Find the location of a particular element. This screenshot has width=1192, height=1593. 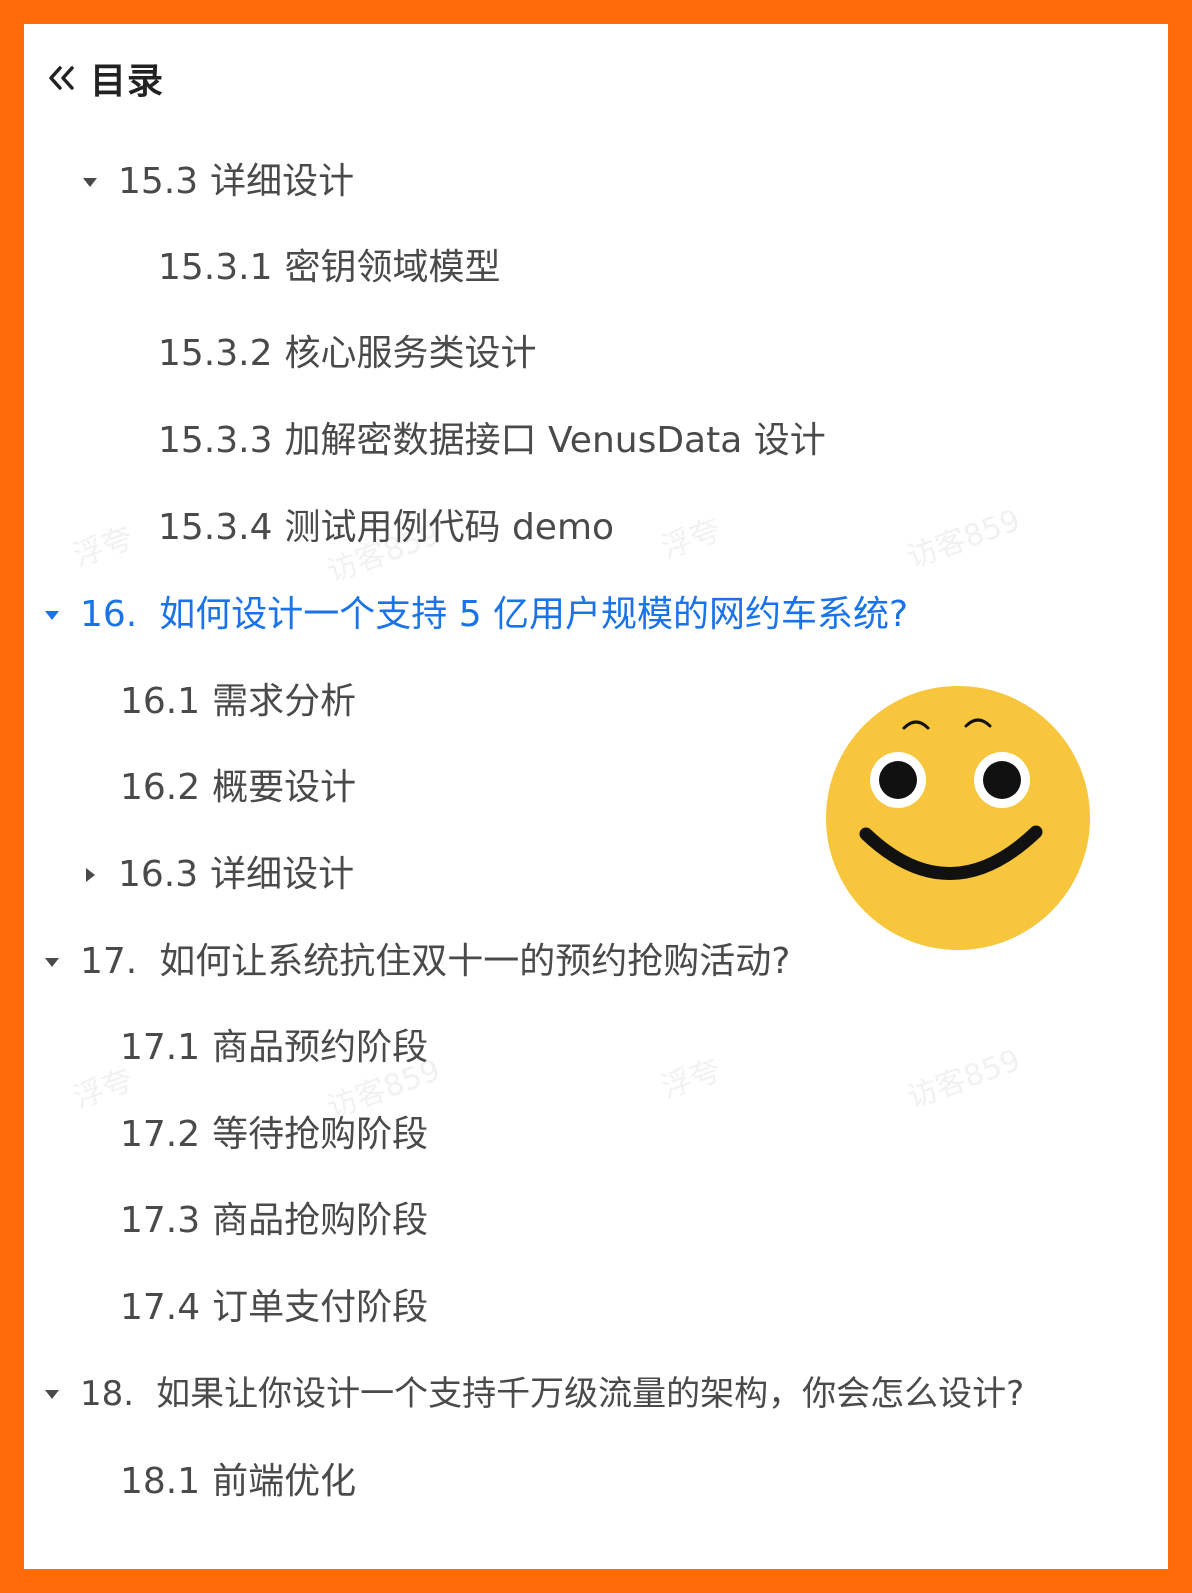

toc-item-number: 15.3 is located at coordinates (158, 181).